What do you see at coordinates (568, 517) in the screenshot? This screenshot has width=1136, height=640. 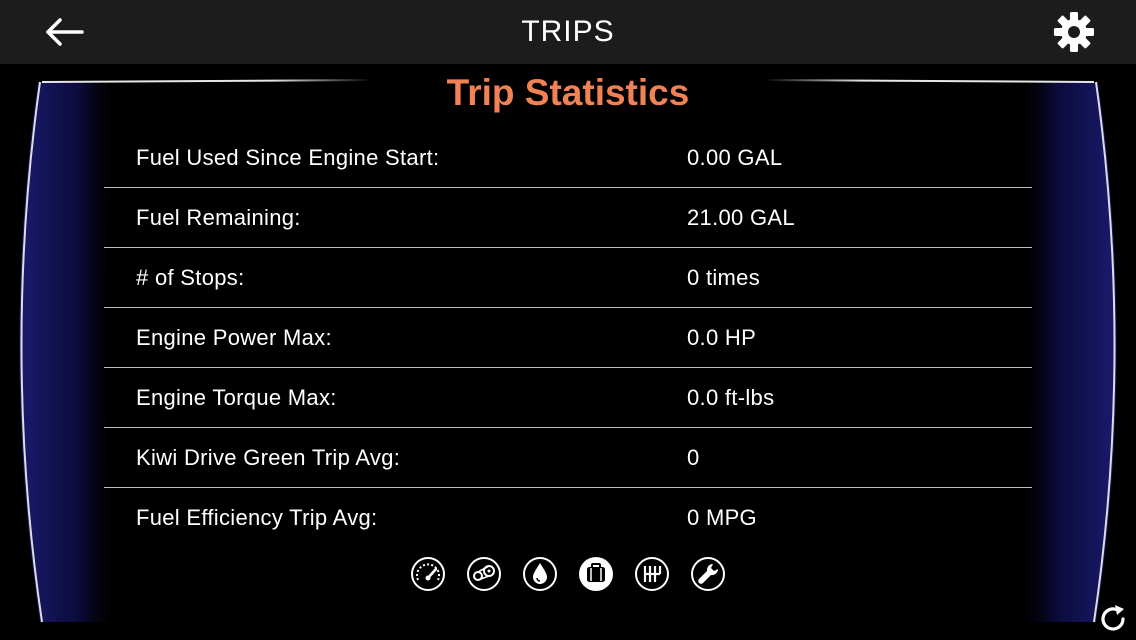 I see `stat-row-fuel-efficiency: Fuel Efficiency Trip Avg: 0 MPG` at bounding box center [568, 517].